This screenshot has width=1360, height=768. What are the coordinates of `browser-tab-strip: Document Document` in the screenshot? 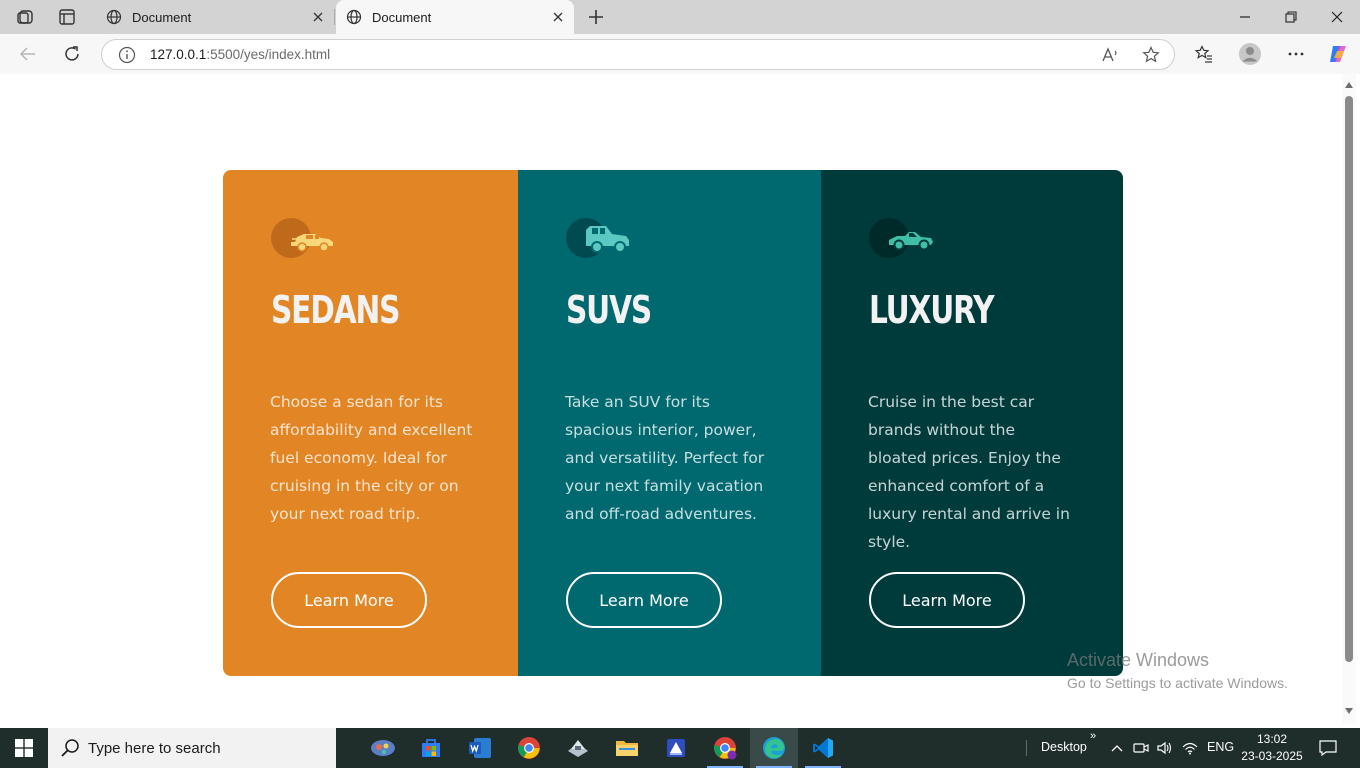 It's located at (680, 17).